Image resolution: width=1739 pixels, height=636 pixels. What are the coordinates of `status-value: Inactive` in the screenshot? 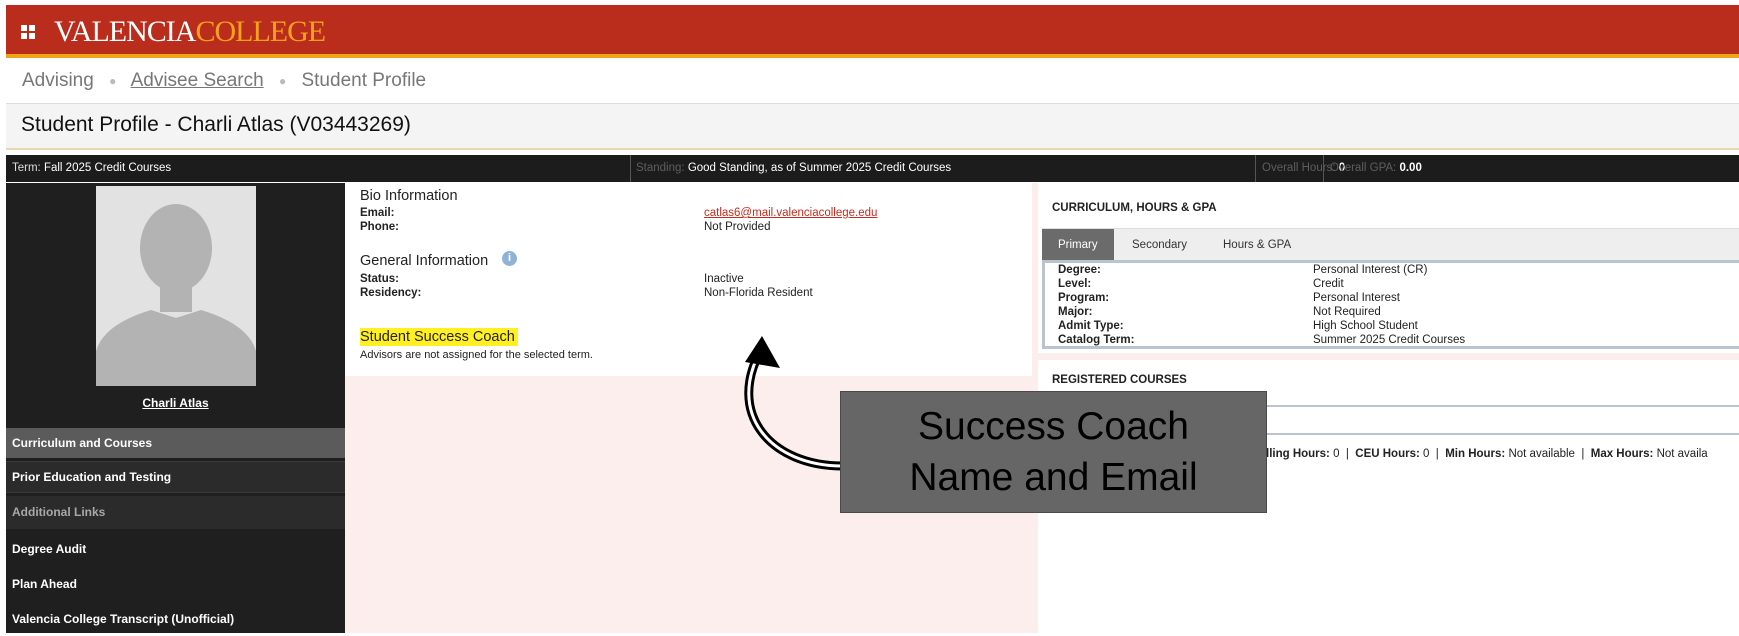 It's located at (724, 279).